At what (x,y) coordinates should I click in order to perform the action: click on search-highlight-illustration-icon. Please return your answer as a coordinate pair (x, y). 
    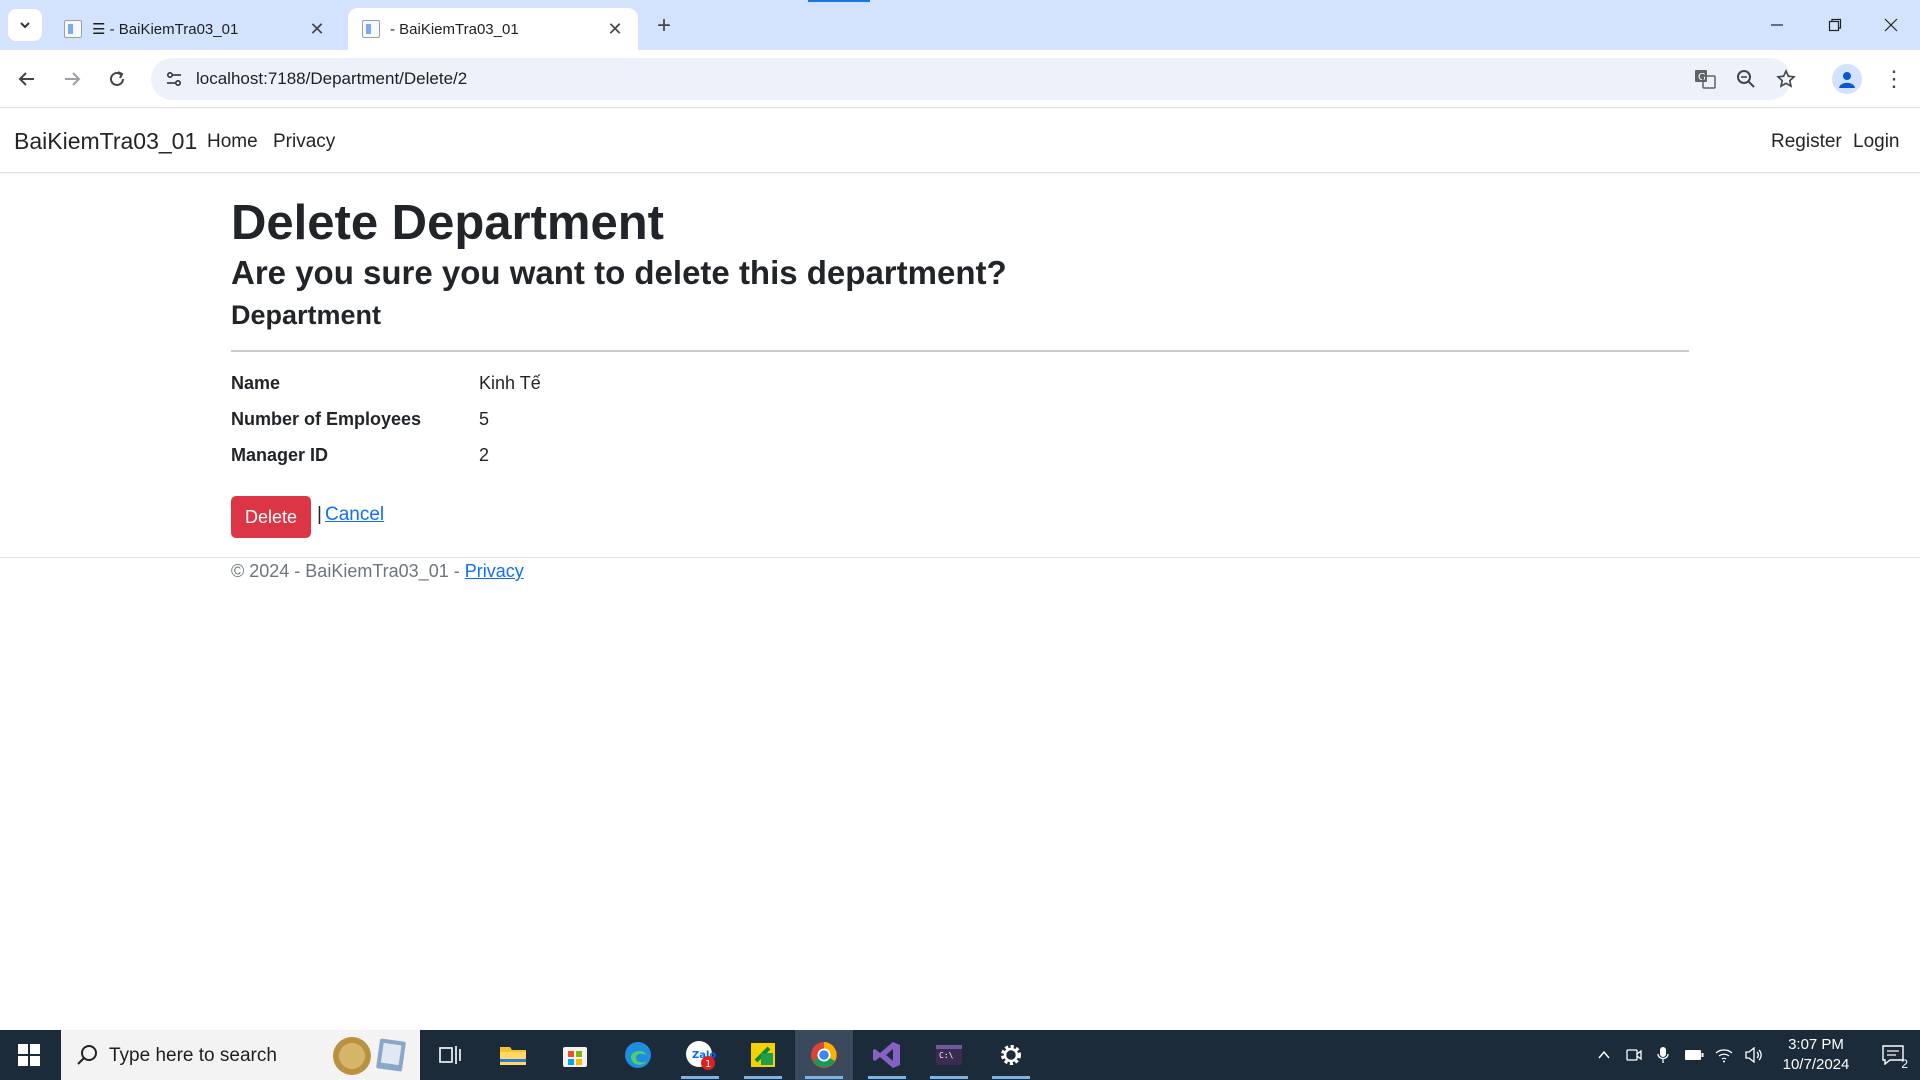
    Looking at the image, I should click on (369, 1056).